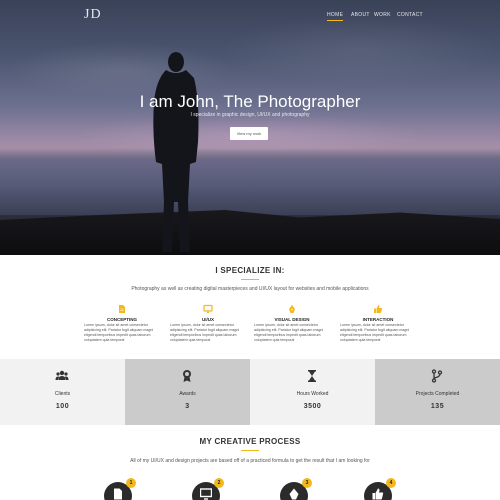  I want to click on skill-name: CONCEPTING, so click(121, 319).